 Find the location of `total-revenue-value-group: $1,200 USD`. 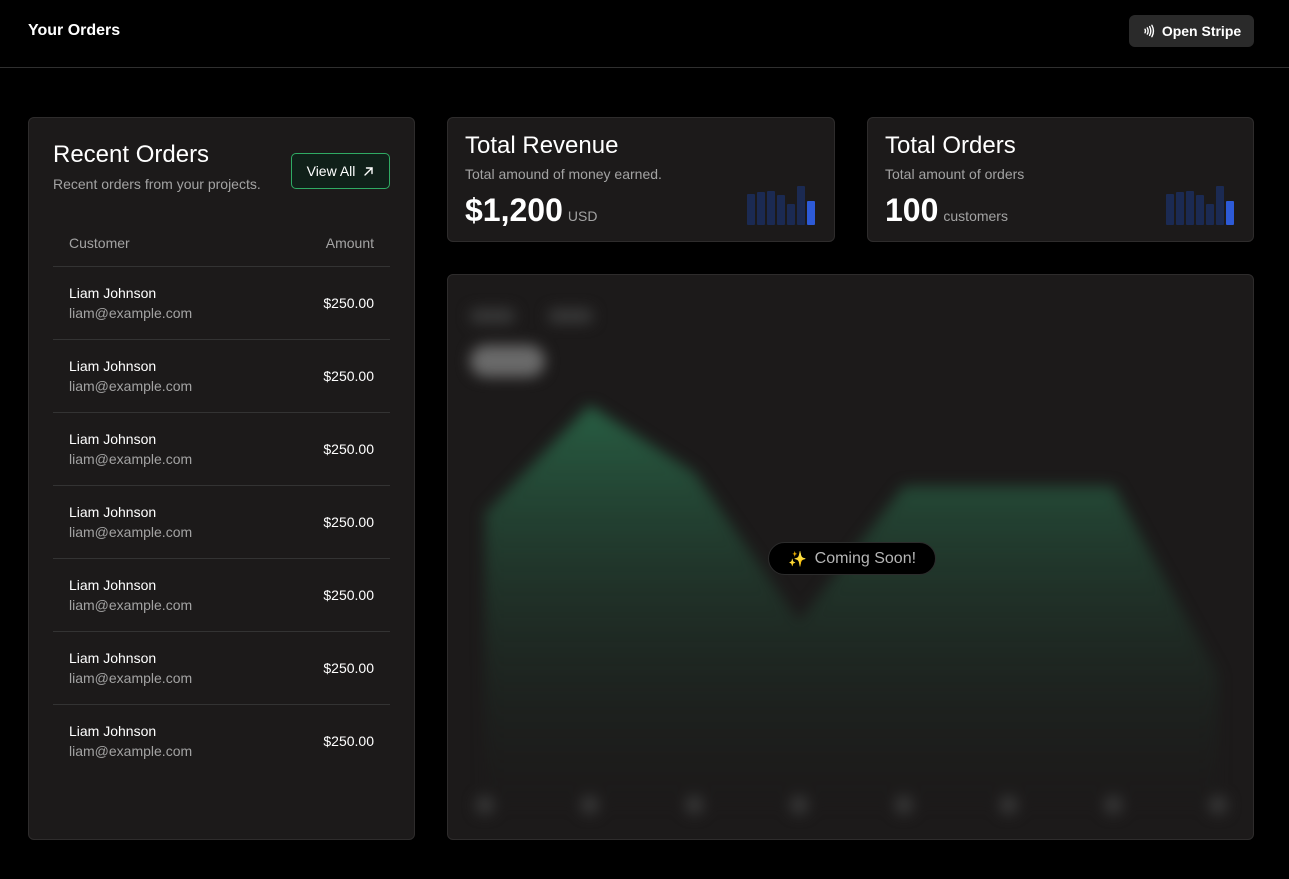

total-revenue-value-group: $1,200 USD is located at coordinates (531, 210).